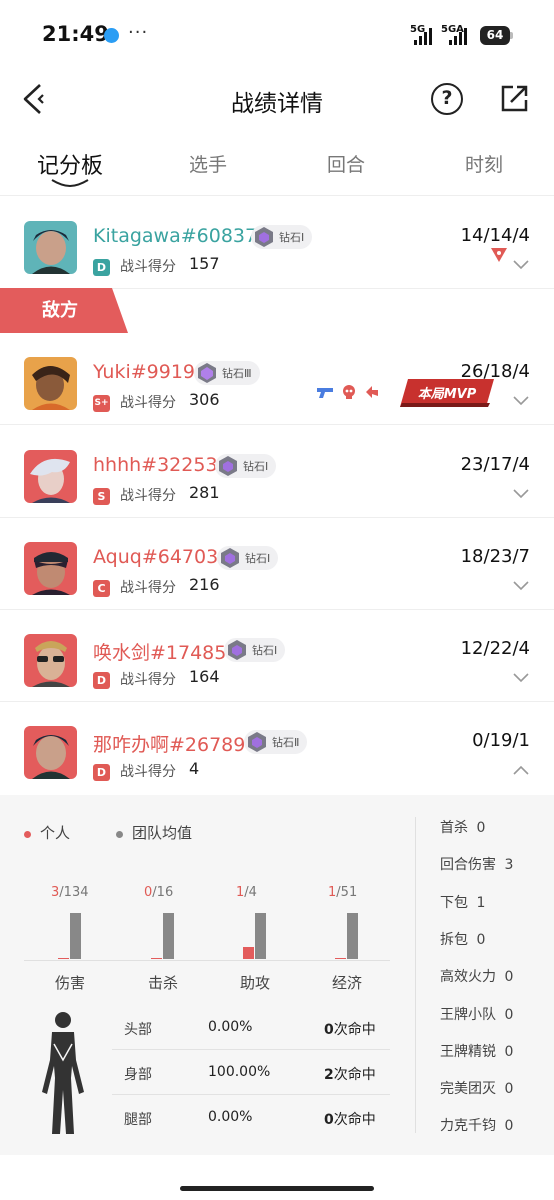 The height and width of the screenshot is (1200, 554). I want to click on player-row: Kitagawa#60837 钻石Ⅰ D 战斗得分 157 14/14/4, so click(277, 243).